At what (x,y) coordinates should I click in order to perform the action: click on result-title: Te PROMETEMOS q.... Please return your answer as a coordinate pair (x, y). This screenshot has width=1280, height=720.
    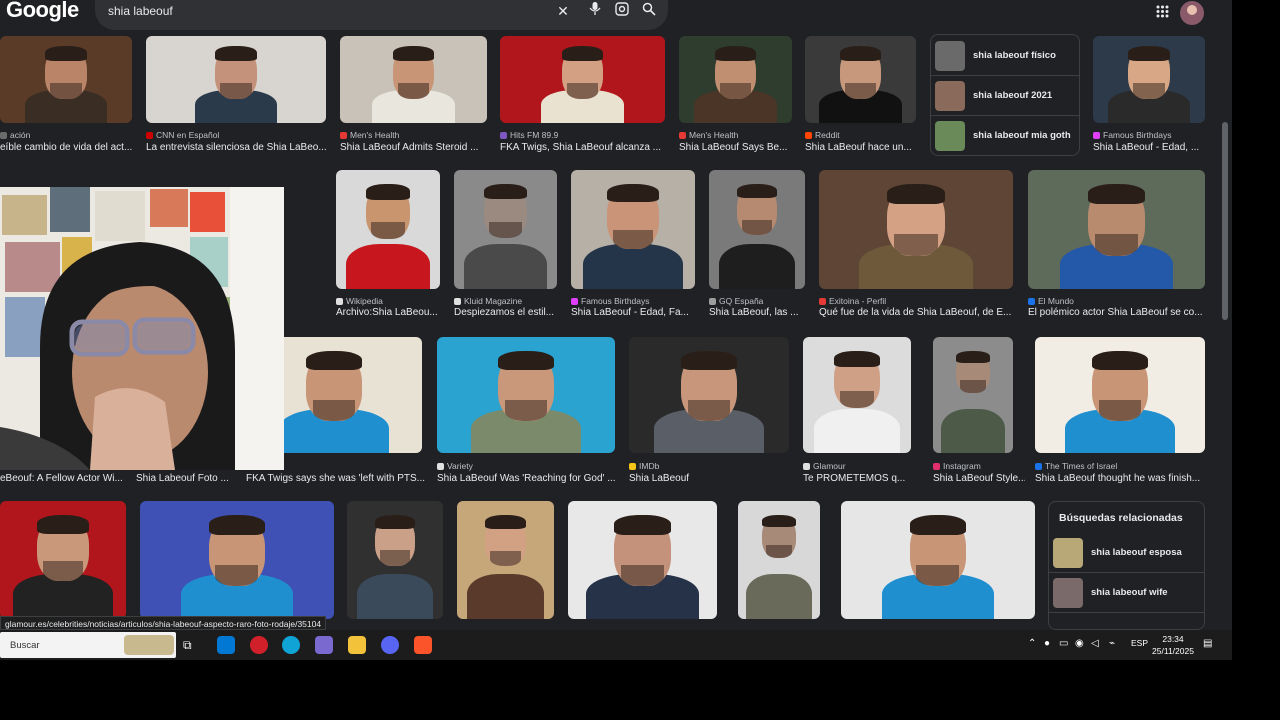
    Looking at the image, I should click on (863, 478).